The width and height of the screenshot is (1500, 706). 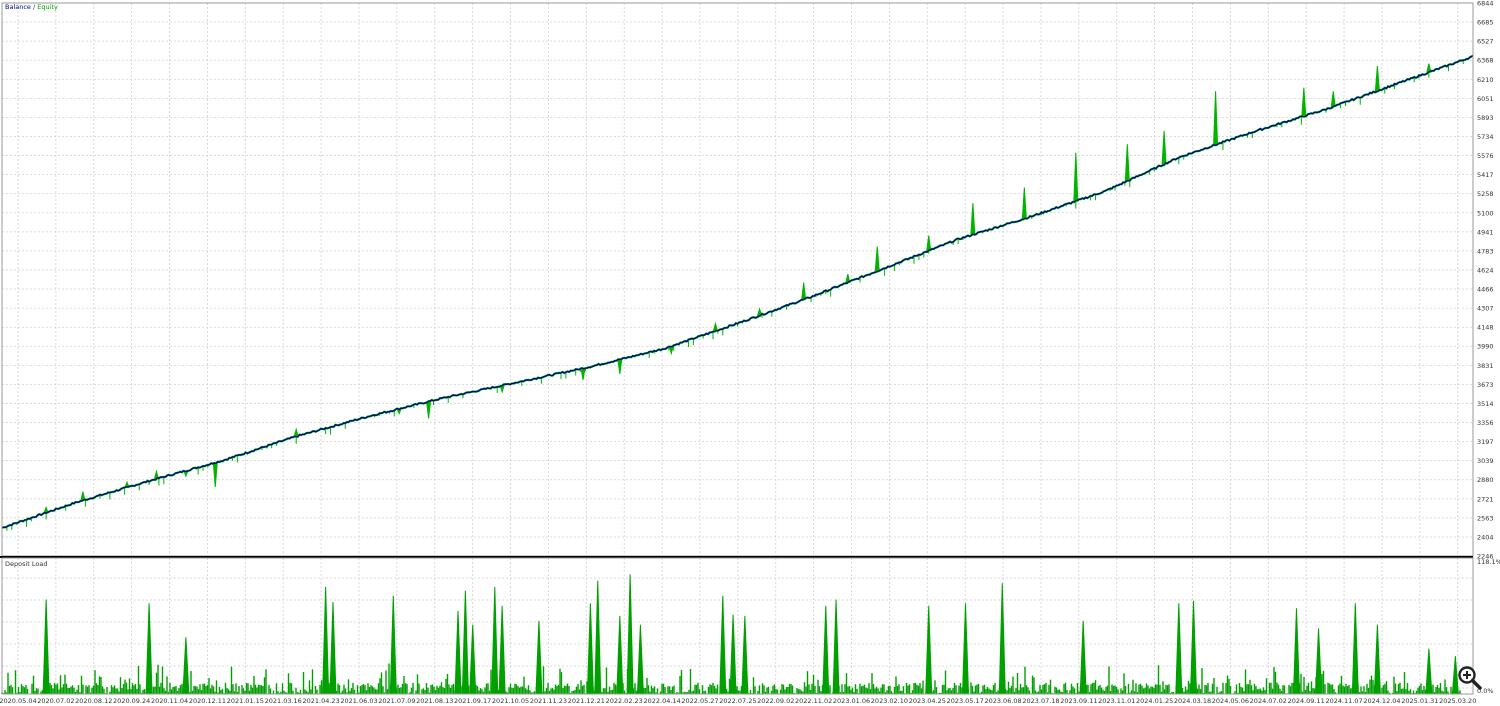 What do you see at coordinates (1002, 701) in the screenshot?
I see `x-tick-label: 2023.06.08` at bounding box center [1002, 701].